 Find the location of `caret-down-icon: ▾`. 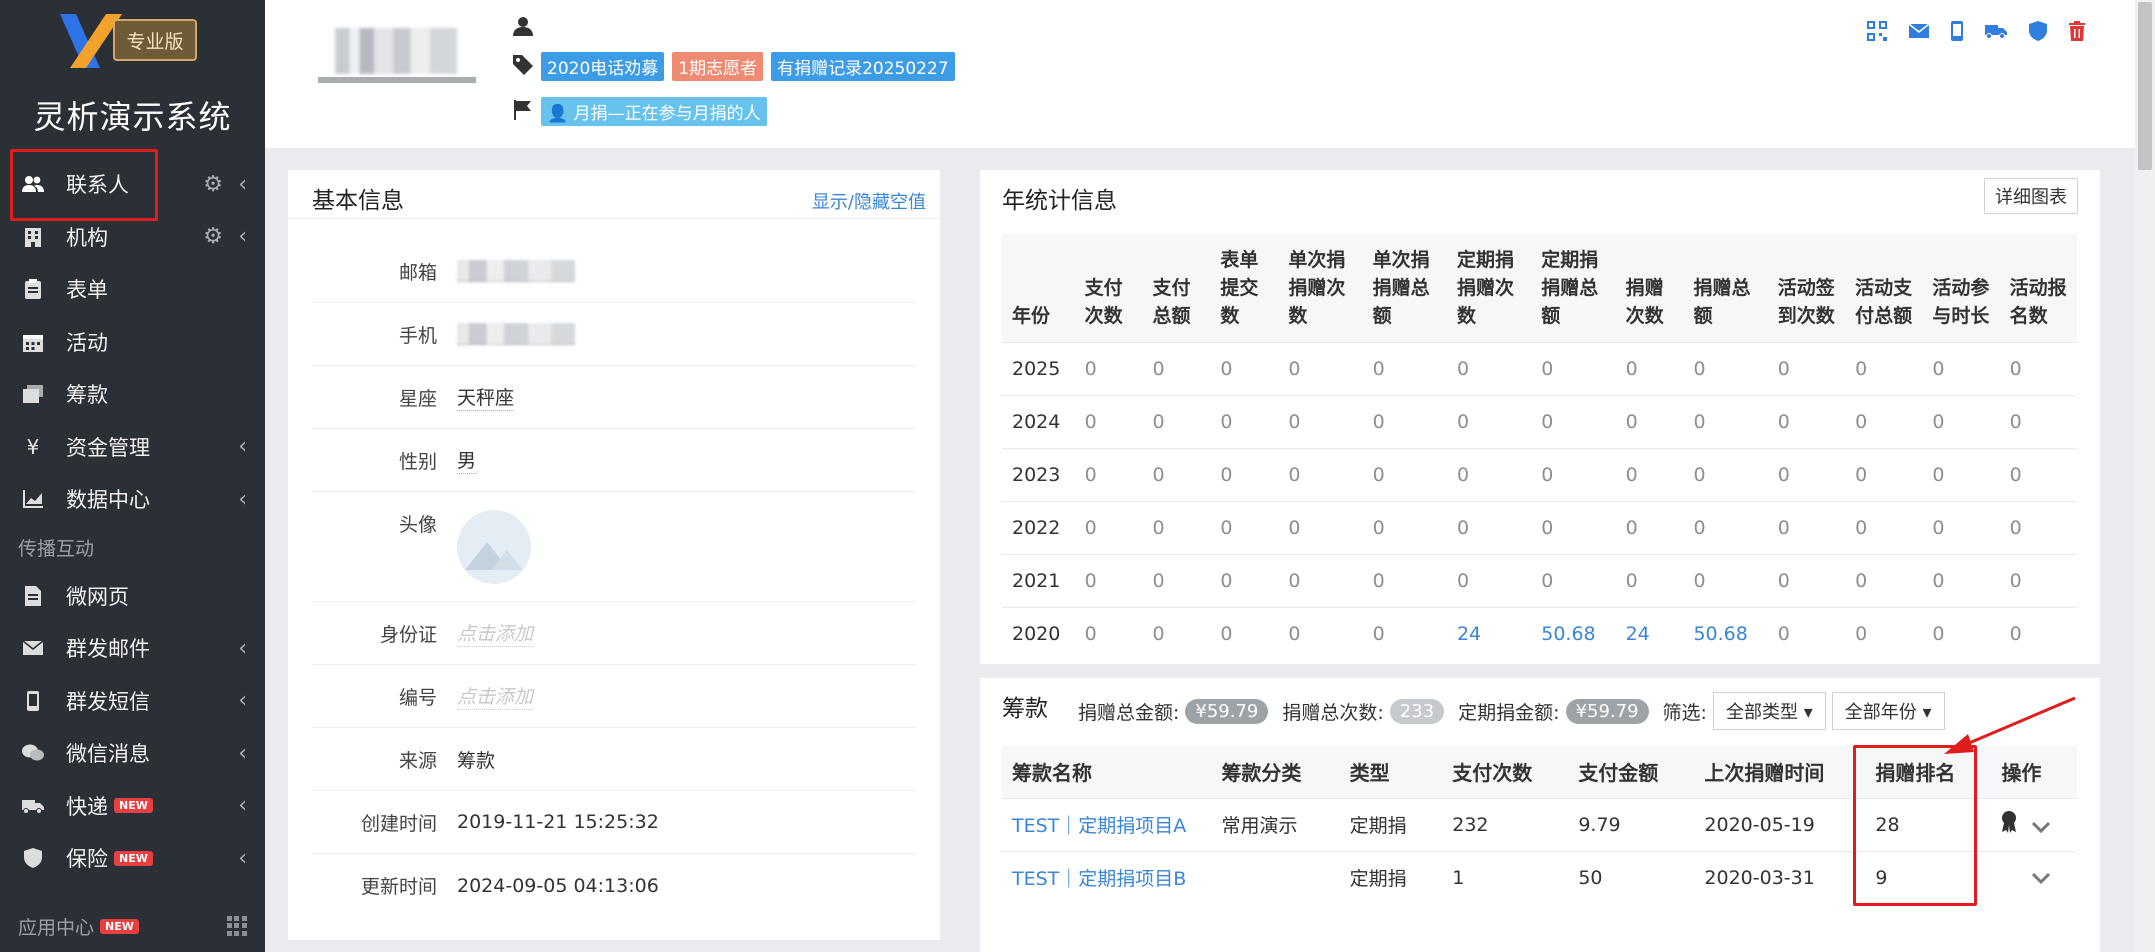

caret-down-icon: ▾ is located at coordinates (1808, 712).